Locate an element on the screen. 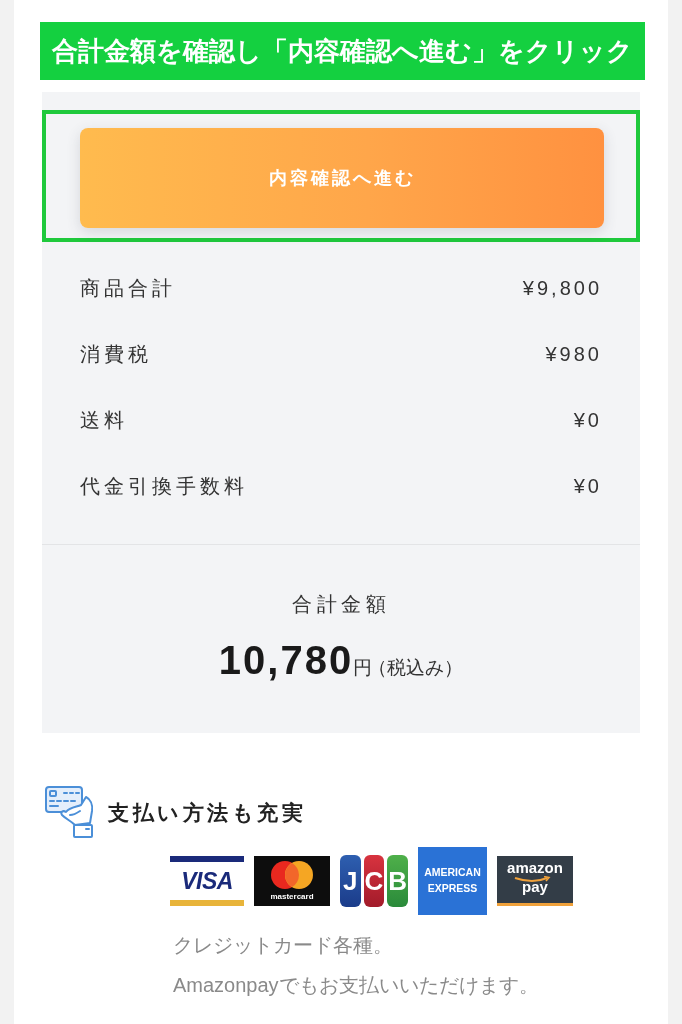 The height and width of the screenshot is (1024, 682). summary-label: 消費税 is located at coordinates (116, 354).